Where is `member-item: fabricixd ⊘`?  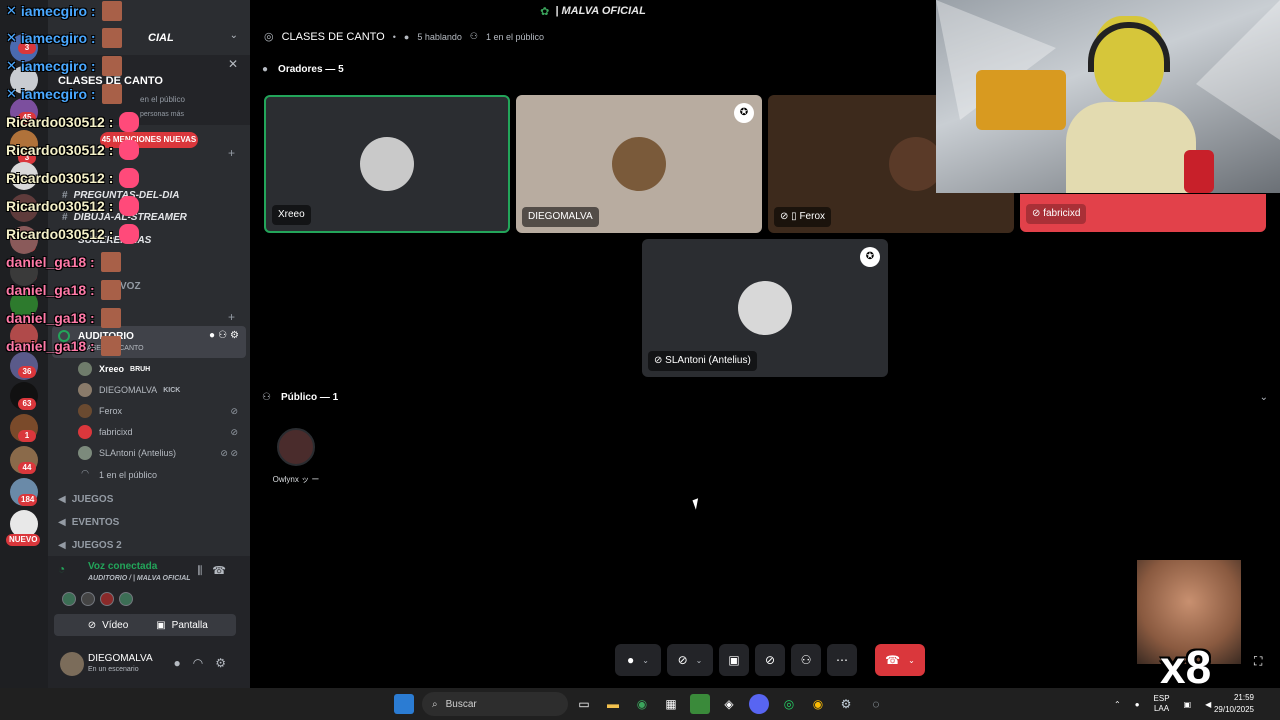 member-item: fabricixd ⊘ is located at coordinates (158, 432).